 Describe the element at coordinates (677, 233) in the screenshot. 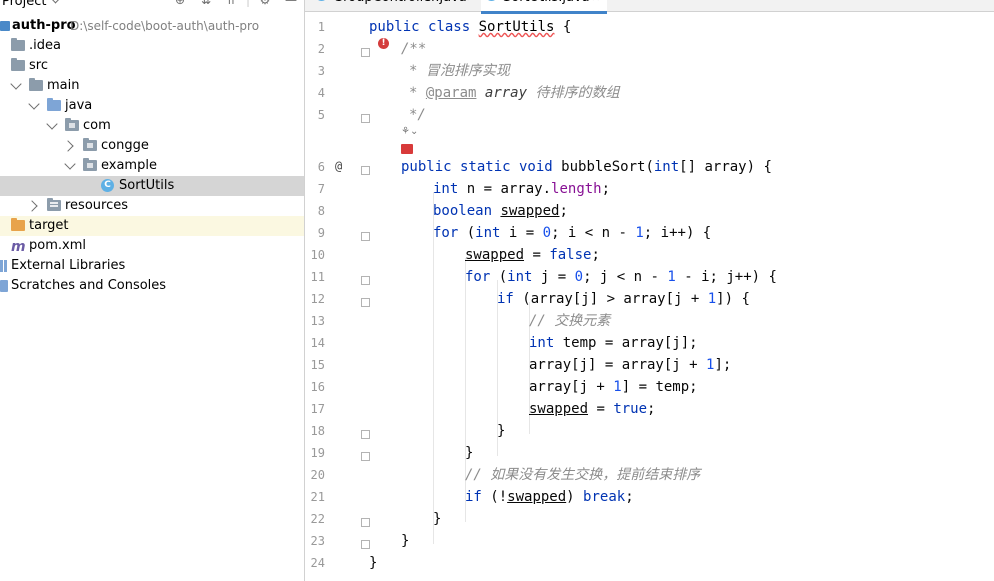

I see `code-token: ; i++) {` at that location.